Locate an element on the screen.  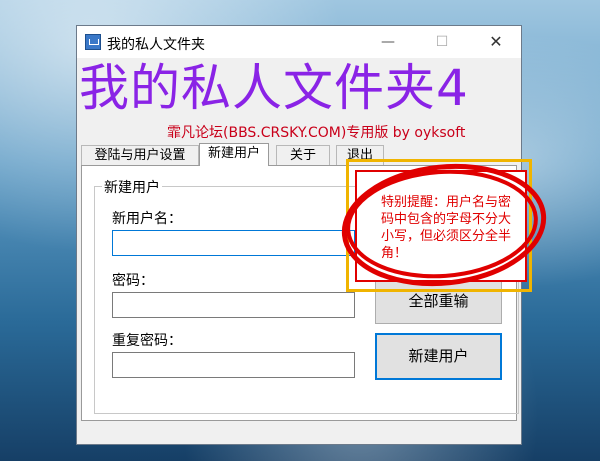
minimize-button: — is located at coordinates (388, 42).